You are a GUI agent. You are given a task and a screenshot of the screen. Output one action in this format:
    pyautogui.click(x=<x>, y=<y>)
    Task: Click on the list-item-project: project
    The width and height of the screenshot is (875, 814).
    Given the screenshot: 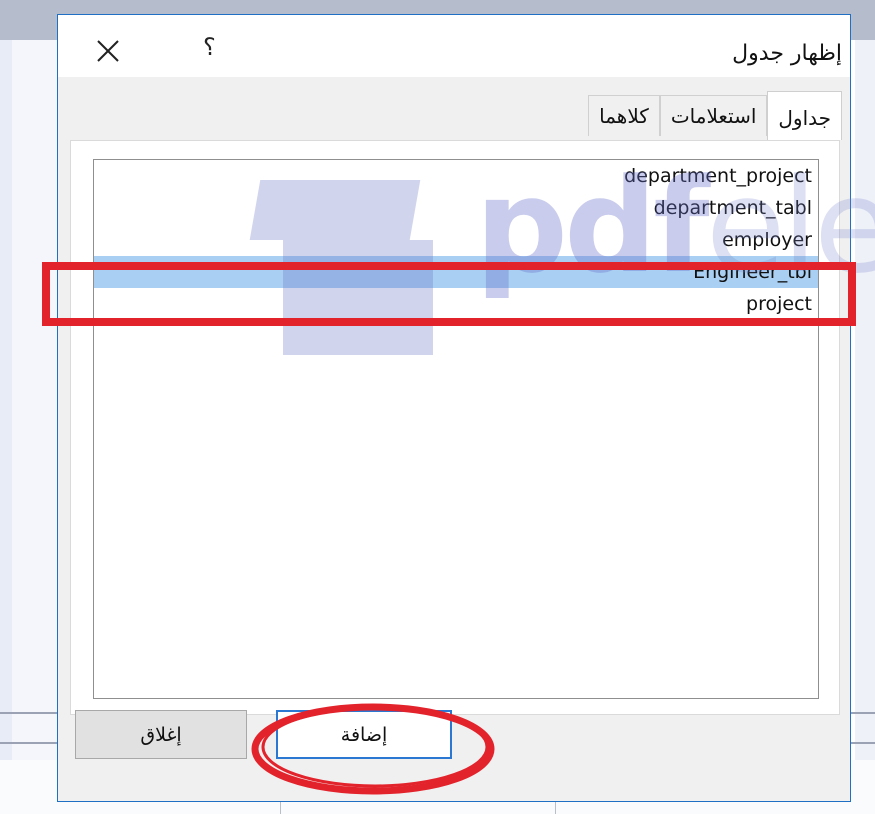 What is the action you would take?
    pyautogui.click(x=456, y=304)
    